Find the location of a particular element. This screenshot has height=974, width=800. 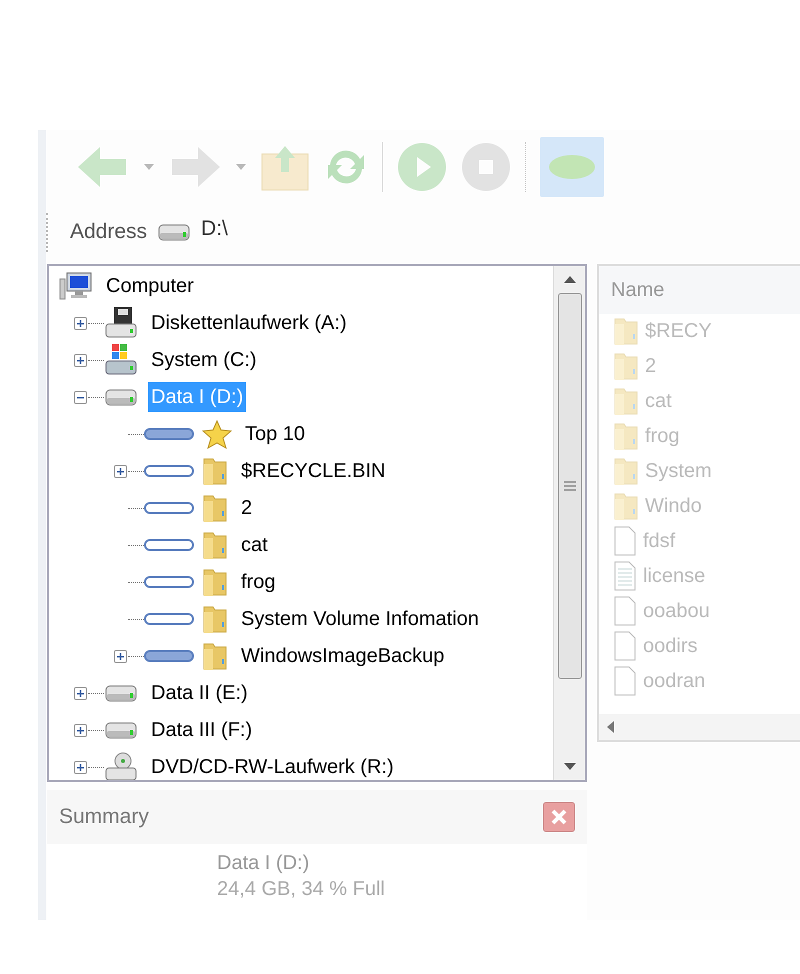

close-button is located at coordinates (559, 817).